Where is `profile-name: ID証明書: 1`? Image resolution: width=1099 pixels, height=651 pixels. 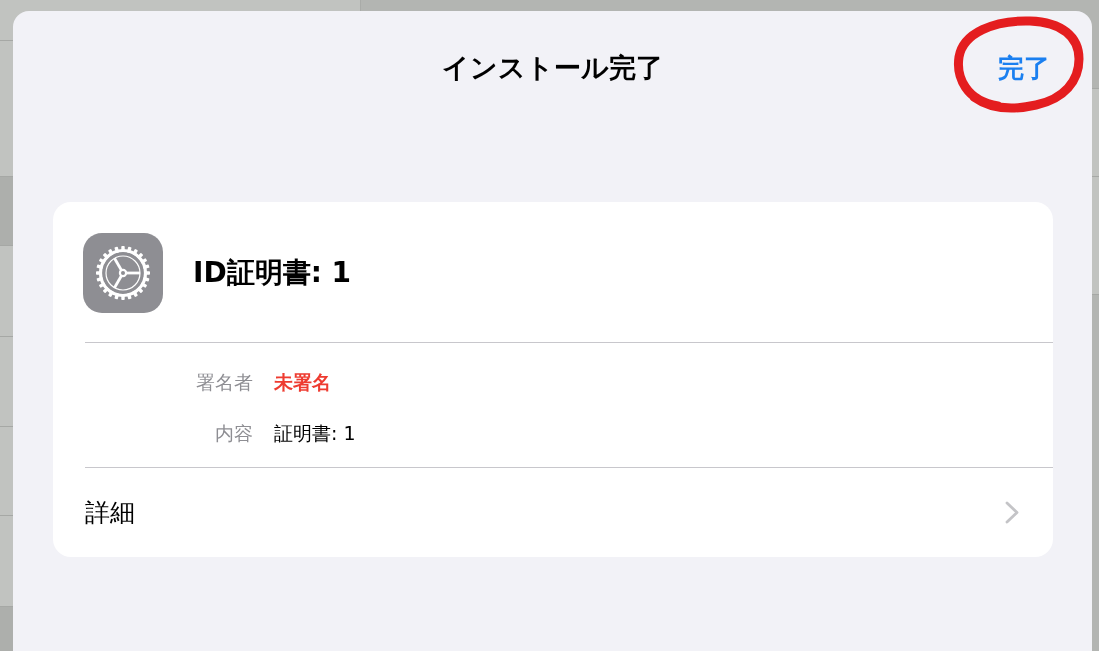
profile-name: ID証明書: 1 is located at coordinates (272, 273).